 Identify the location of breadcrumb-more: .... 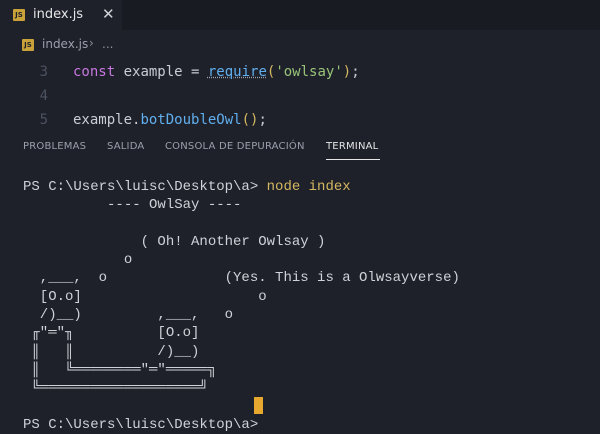
(107, 44).